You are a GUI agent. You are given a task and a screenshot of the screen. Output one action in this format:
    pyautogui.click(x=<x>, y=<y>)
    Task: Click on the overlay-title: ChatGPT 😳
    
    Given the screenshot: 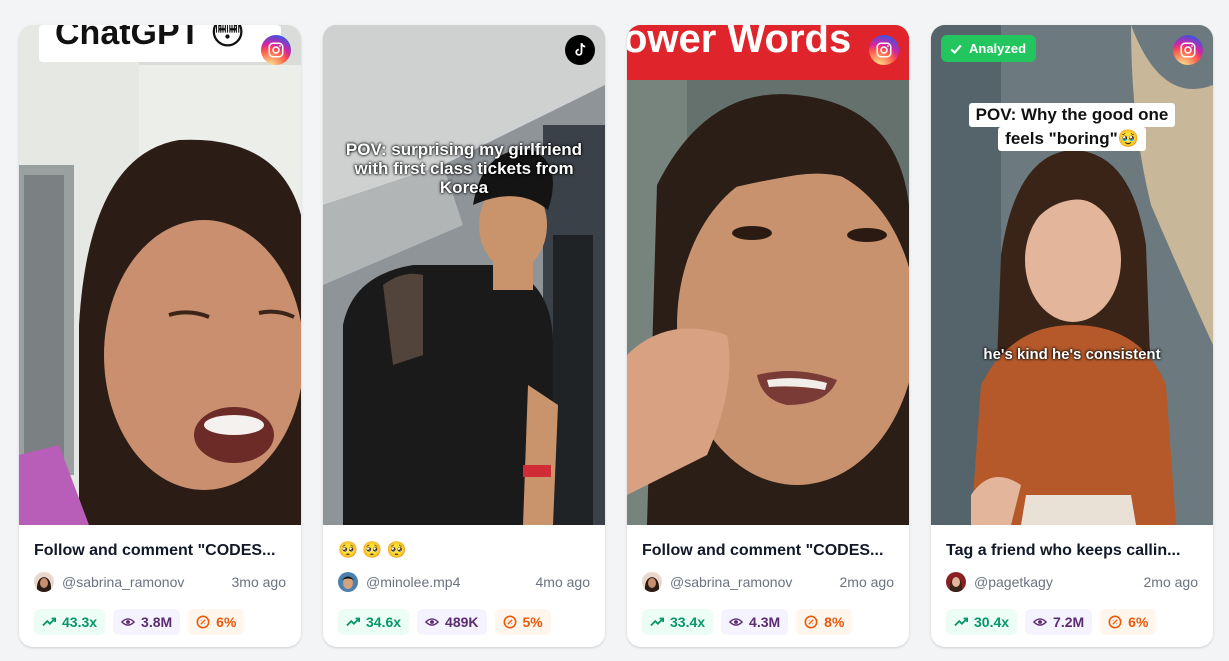 What is the action you would take?
    pyautogui.click(x=150, y=38)
    